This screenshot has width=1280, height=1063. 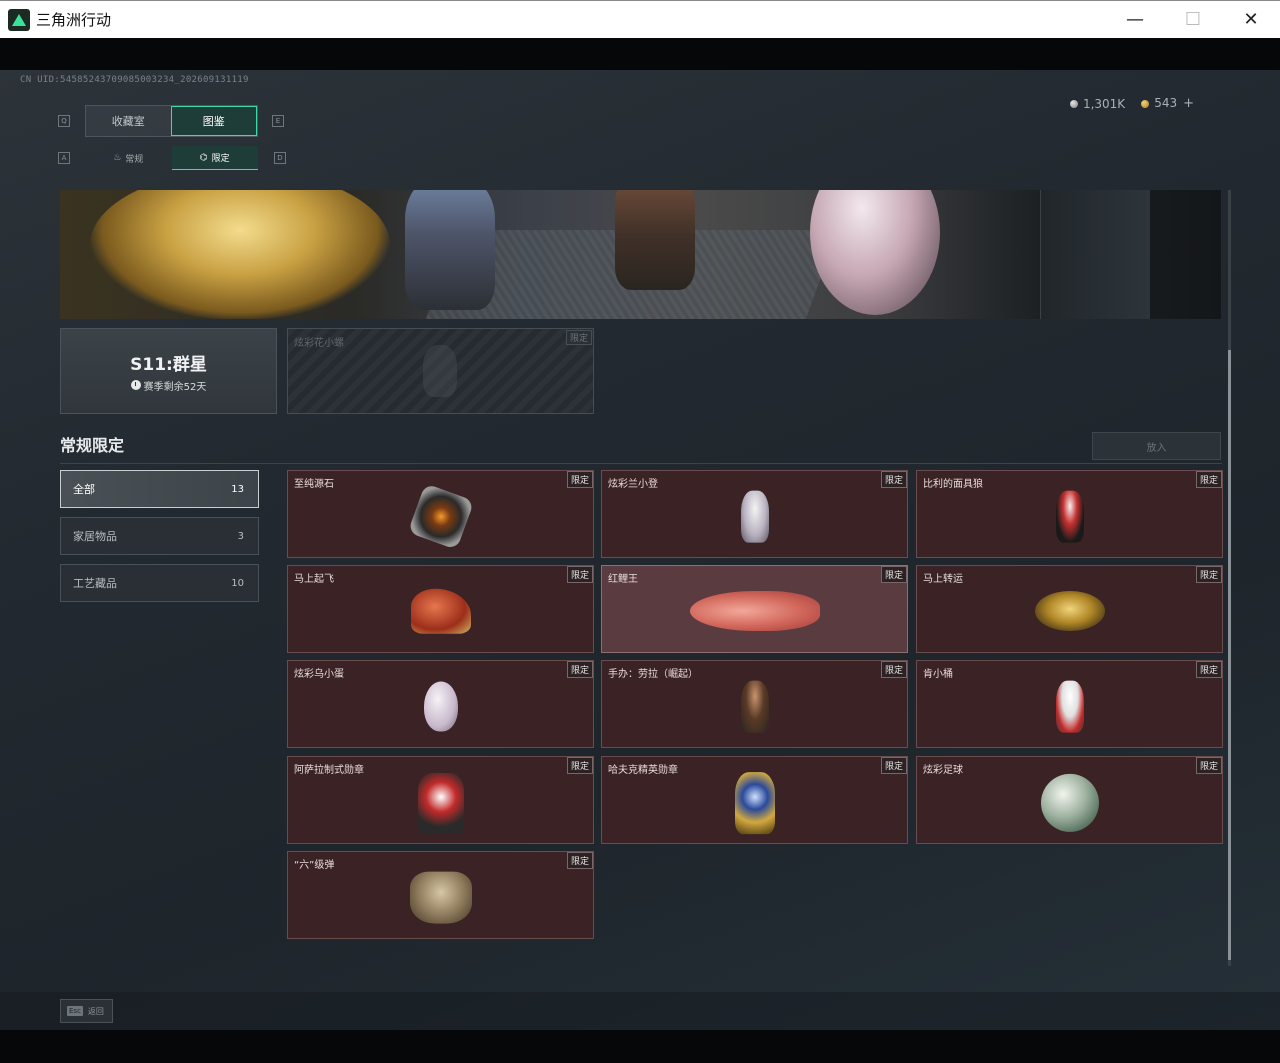 I want to click on item-card: 哈夫克精英勋章 限定, so click(x=754, y=800).